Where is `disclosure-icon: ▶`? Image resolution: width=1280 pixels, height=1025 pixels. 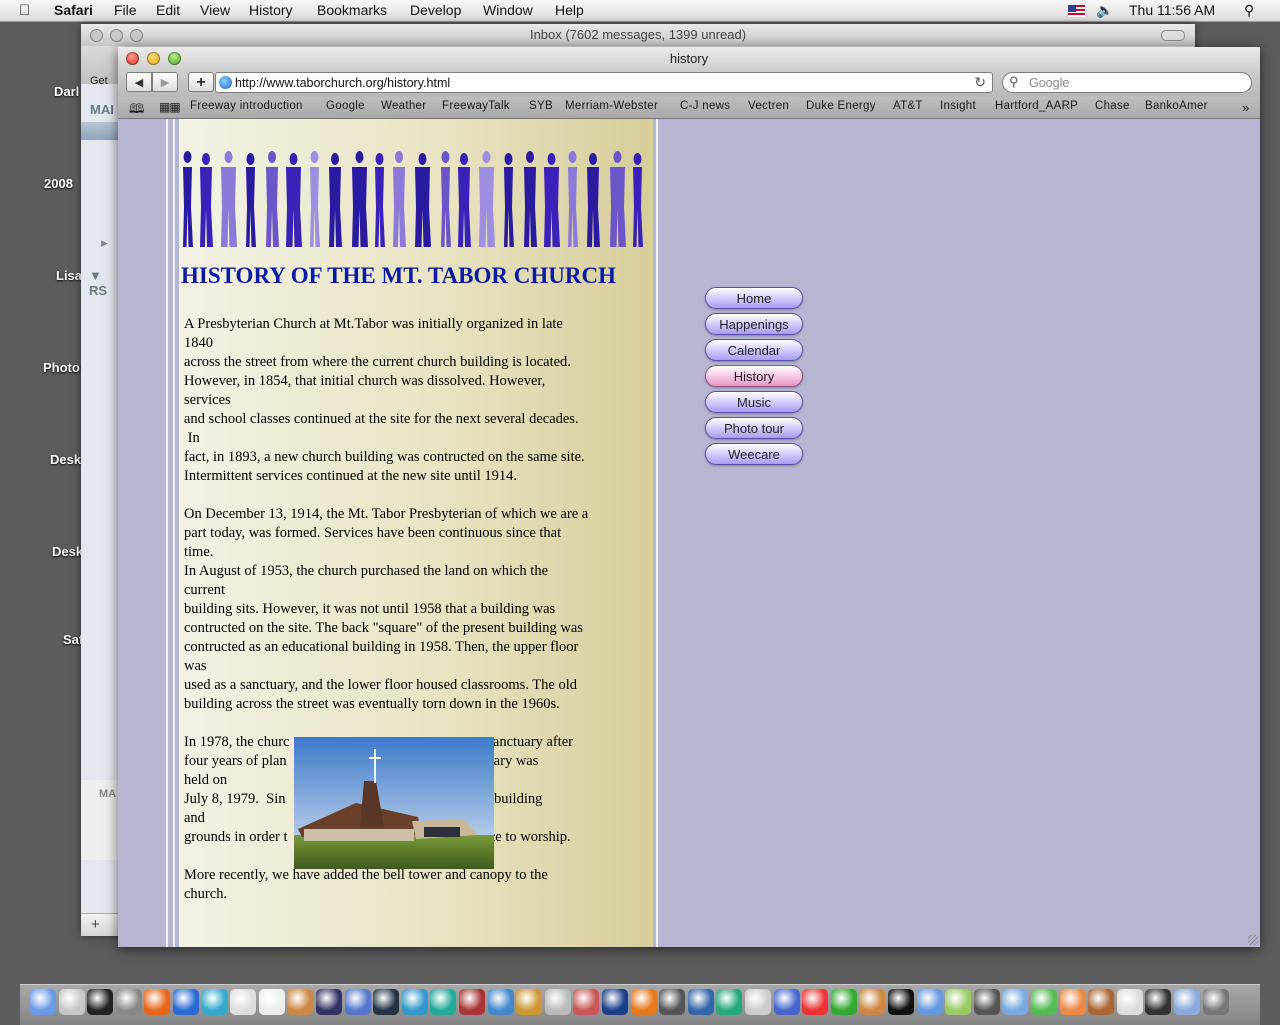 disclosure-icon: ▶ is located at coordinates (104, 243).